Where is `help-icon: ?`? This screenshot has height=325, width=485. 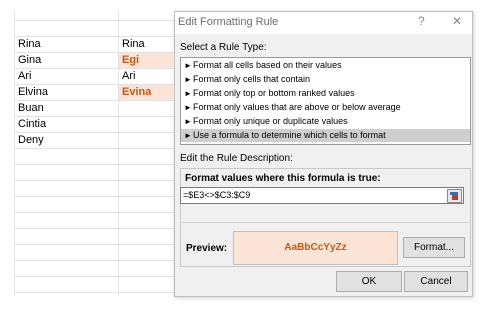 help-icon: ? is located at coordinates (421, 21).